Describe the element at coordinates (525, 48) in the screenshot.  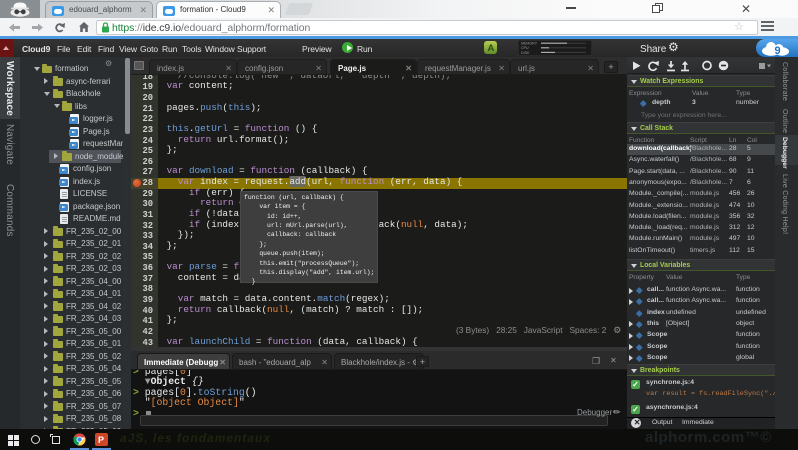
I see `svg-text: CPU` at that location.